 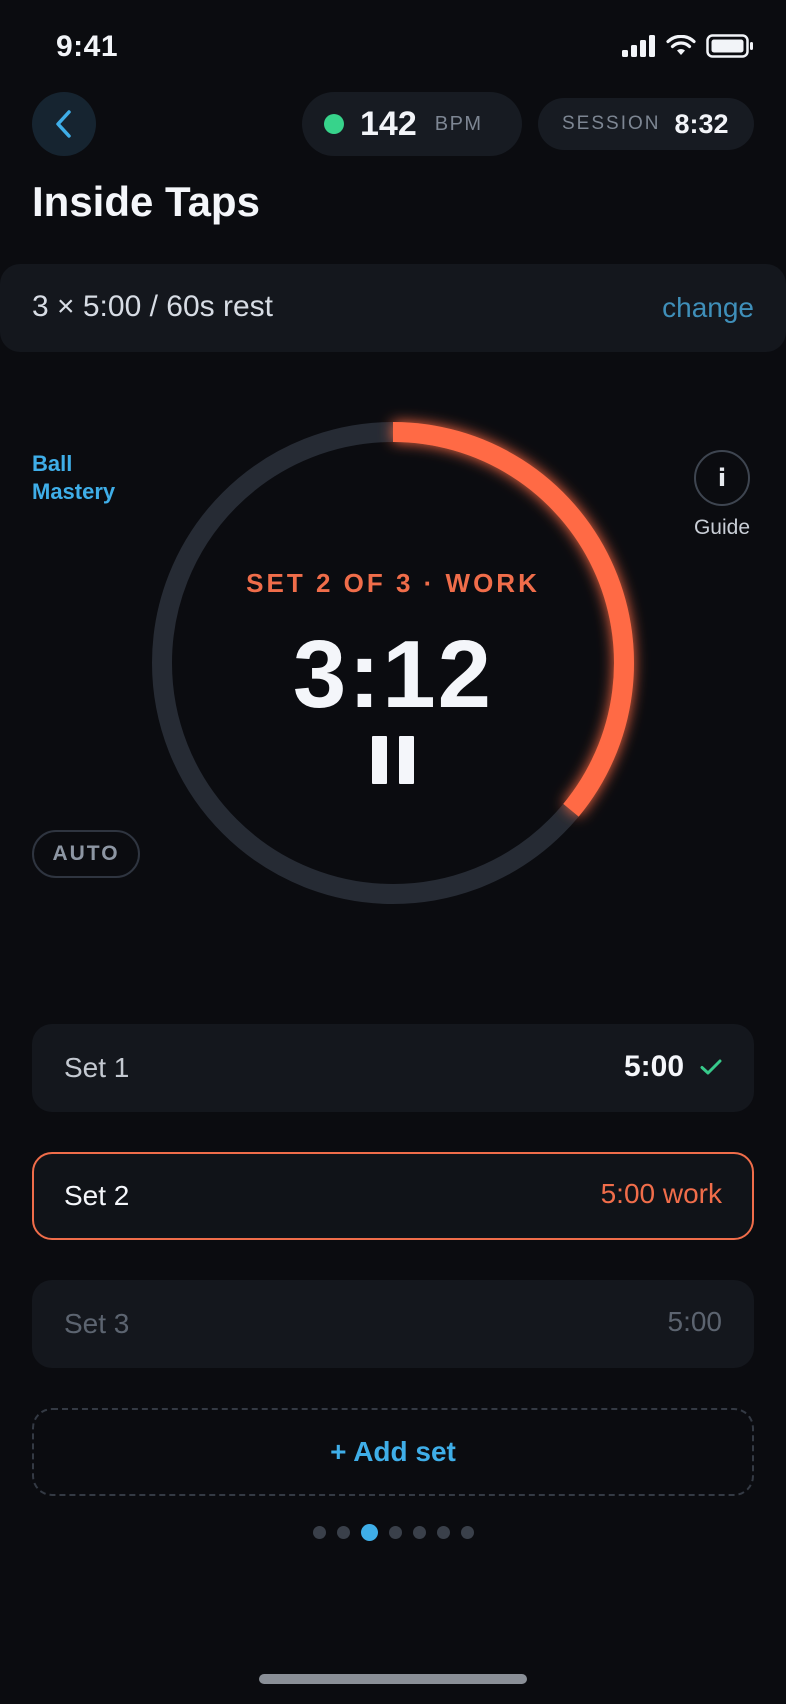 I want to click on drill-category-line-2: Mastery, so click(x=74, y=491).